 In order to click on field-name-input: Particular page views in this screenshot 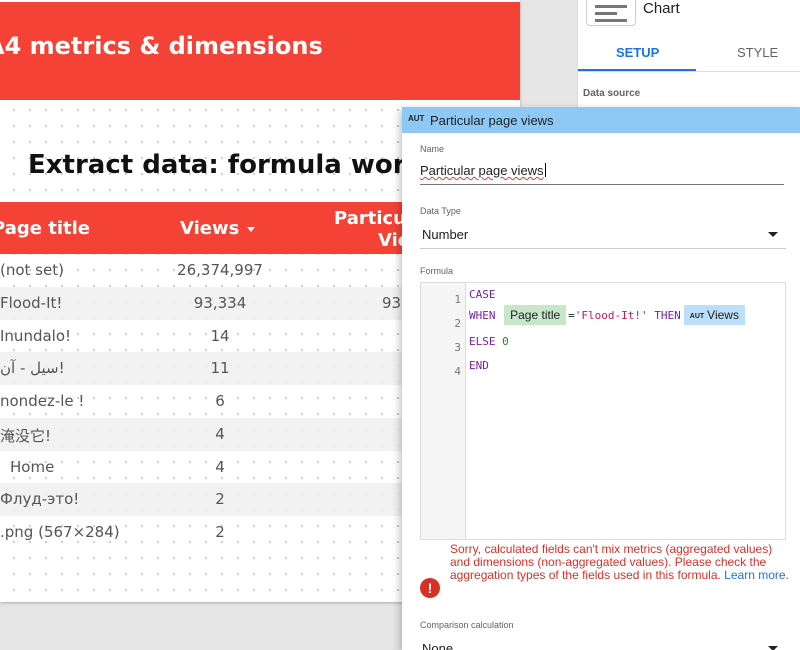, I will do `click(602, 173)`.